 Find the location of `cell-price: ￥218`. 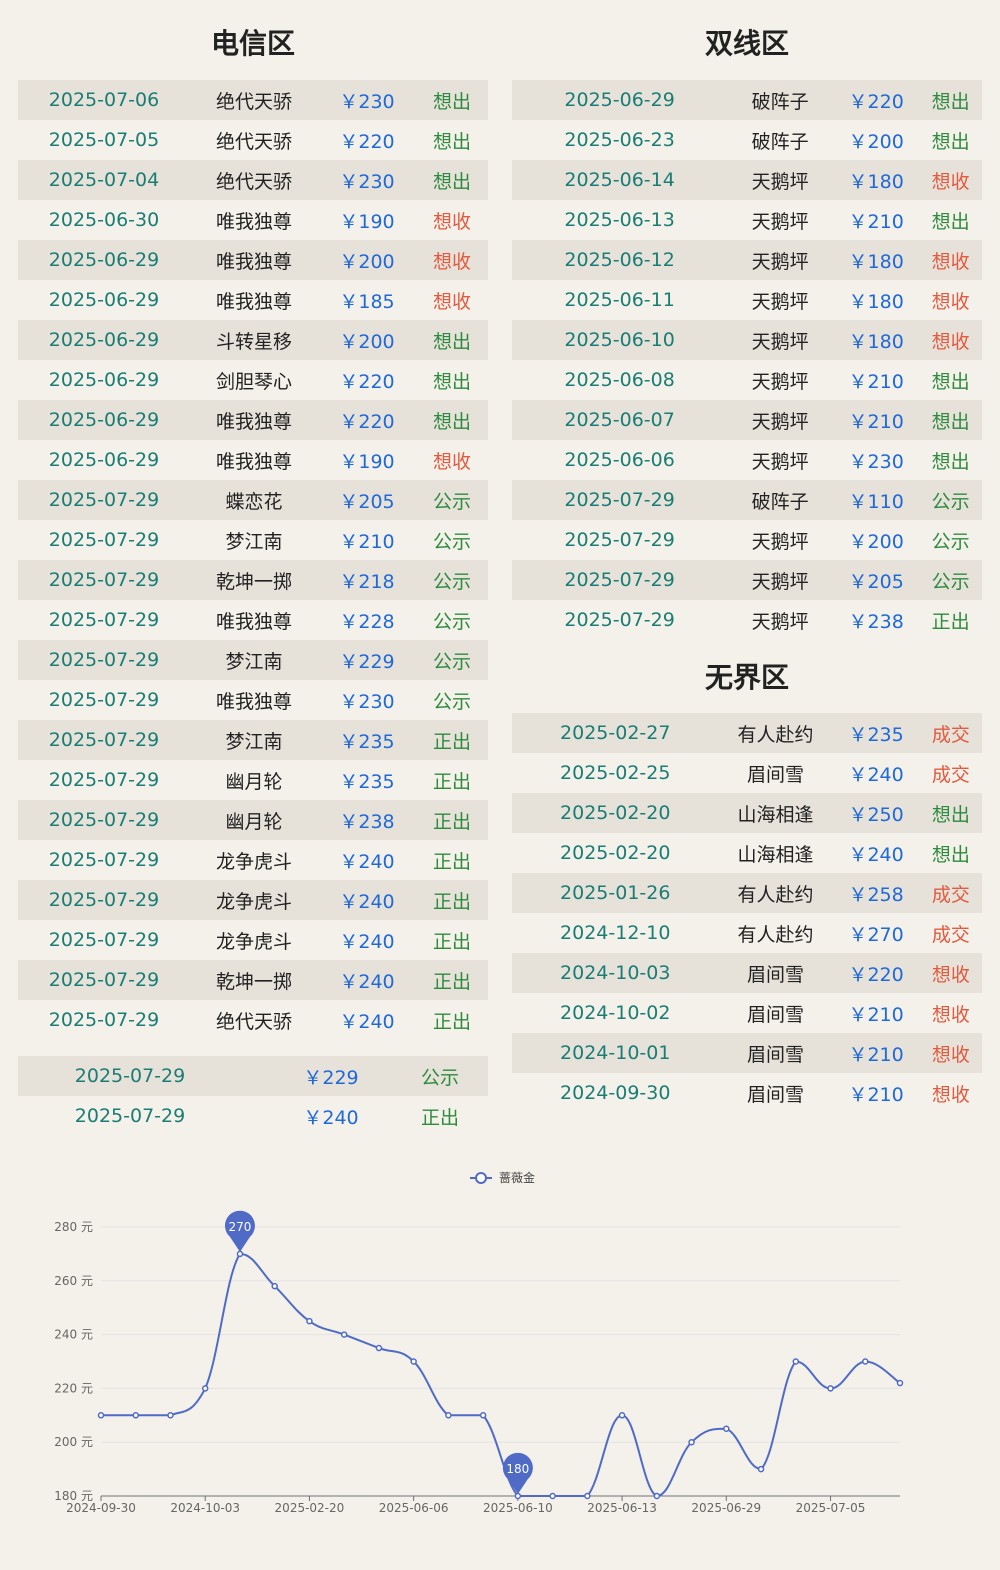

cell-price: ￥218 is located at coordinates (367, 581).